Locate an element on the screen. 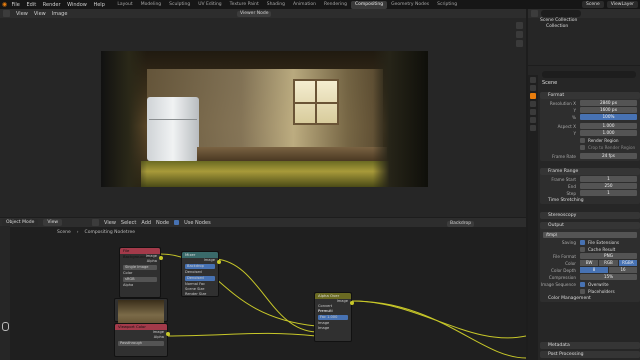 This screenshot has width=640, height=360. menu-help: Help is located at coordinates (99, 5).